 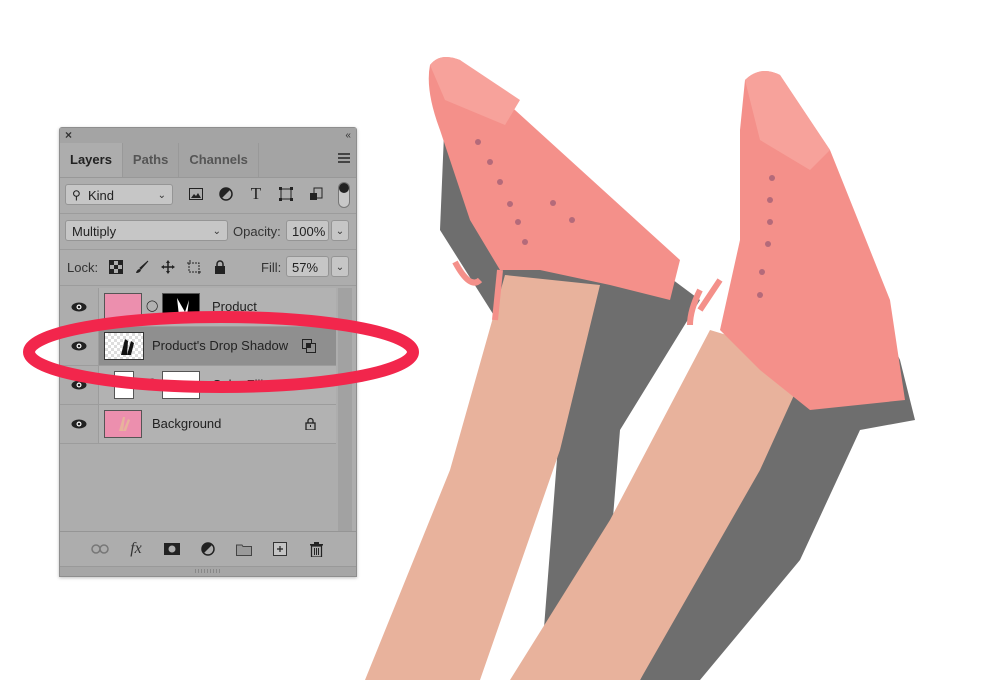 I want to click on panel-footer: fx, so click(x=208, y=548).